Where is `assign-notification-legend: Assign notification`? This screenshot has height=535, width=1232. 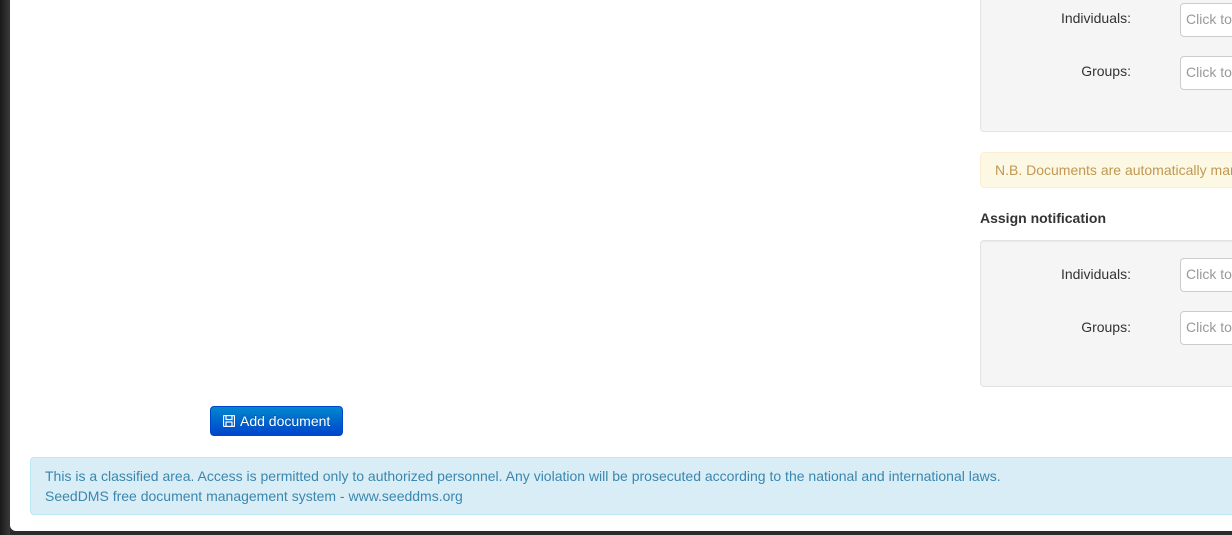
assign-notification-legend: Assign notification is located at coordinates (1043, 218).